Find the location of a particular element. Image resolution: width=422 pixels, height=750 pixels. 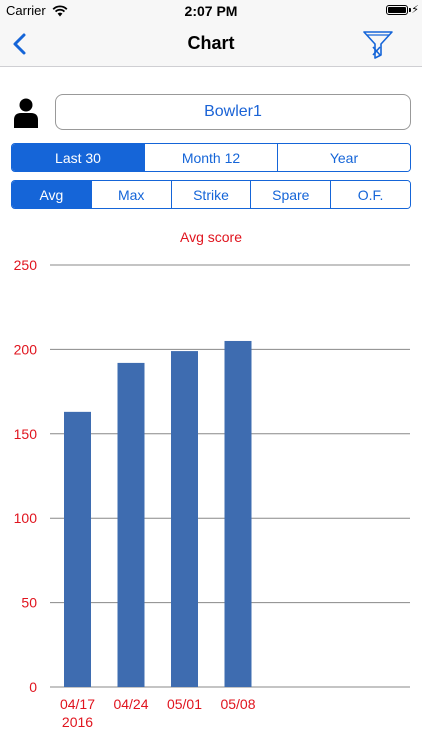

x-tick-label: 05/08 is located at coordinates (237, 704).